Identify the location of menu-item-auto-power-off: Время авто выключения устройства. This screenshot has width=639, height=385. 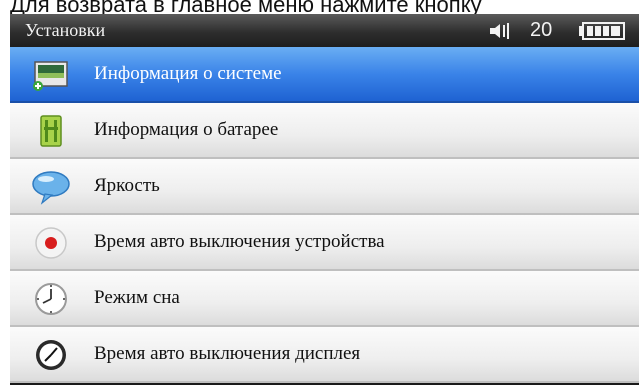
(324, 243).